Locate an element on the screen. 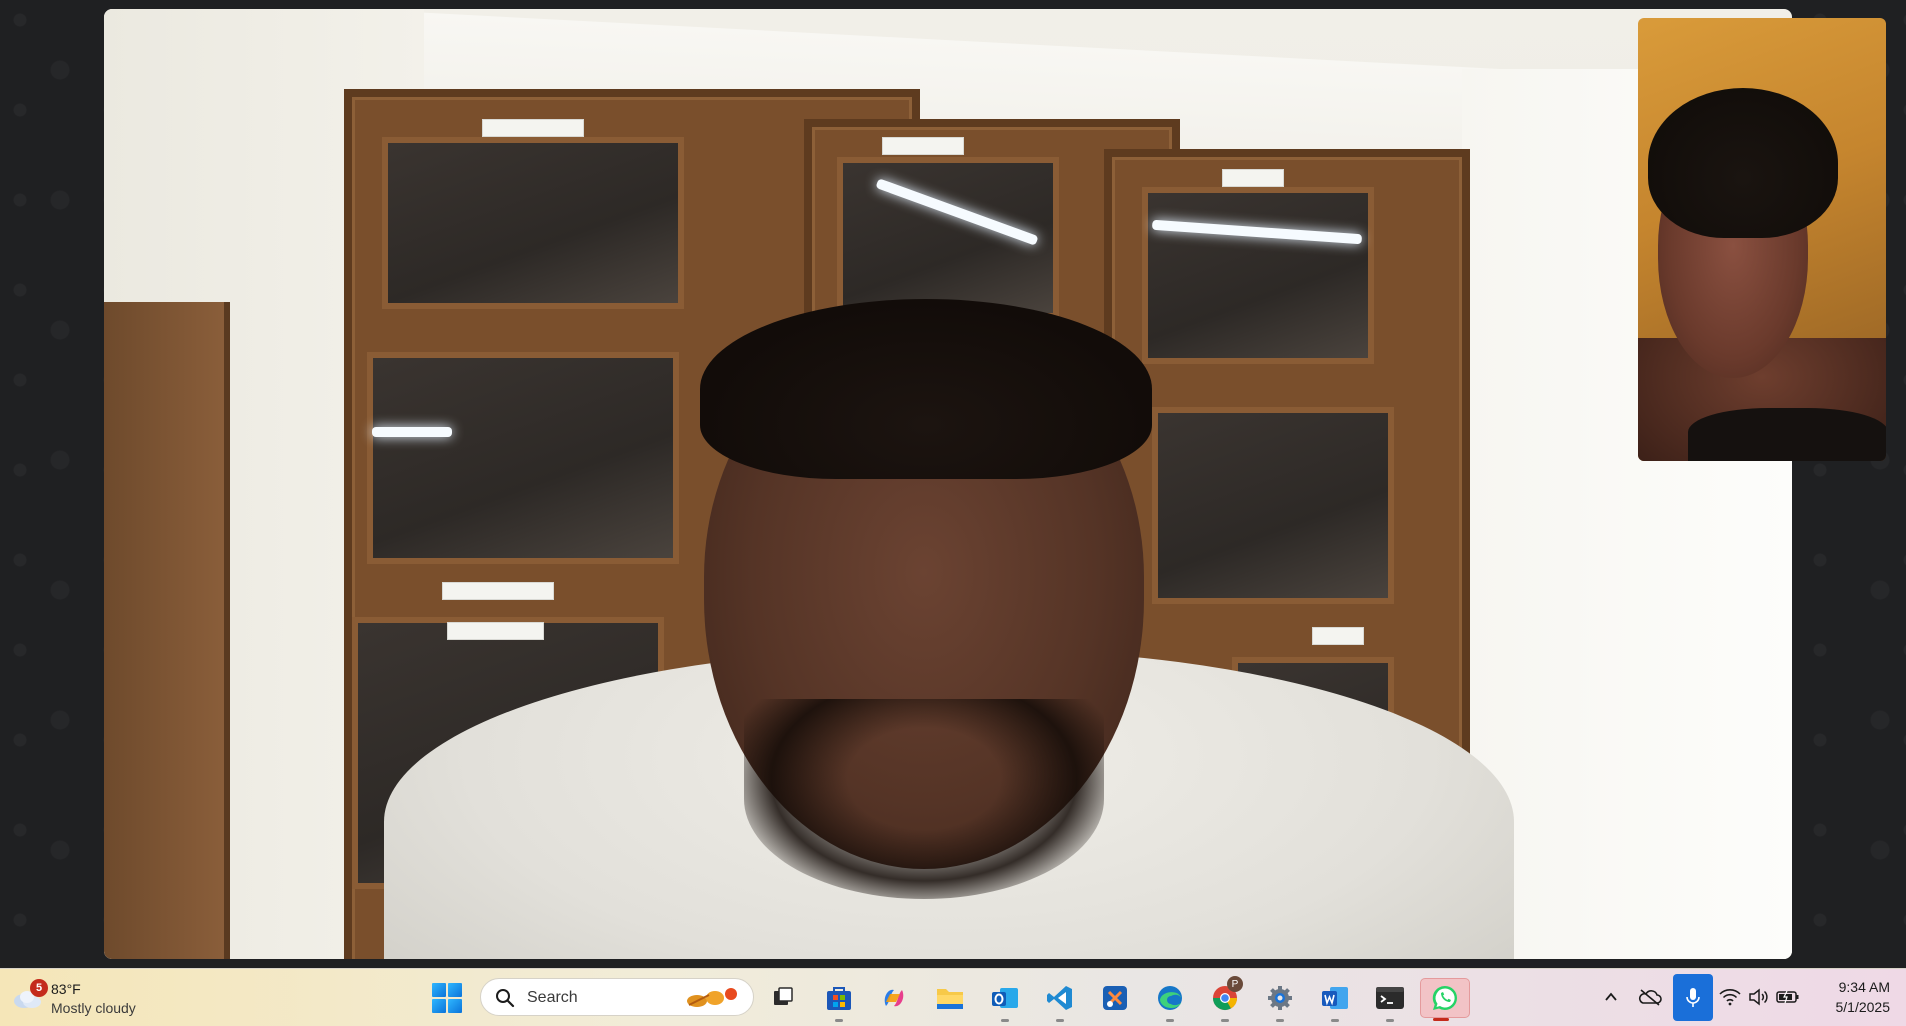 The height and width of the screenshot is (1026, 1906). self-participant-hair is located at coordinates (1743, 163).